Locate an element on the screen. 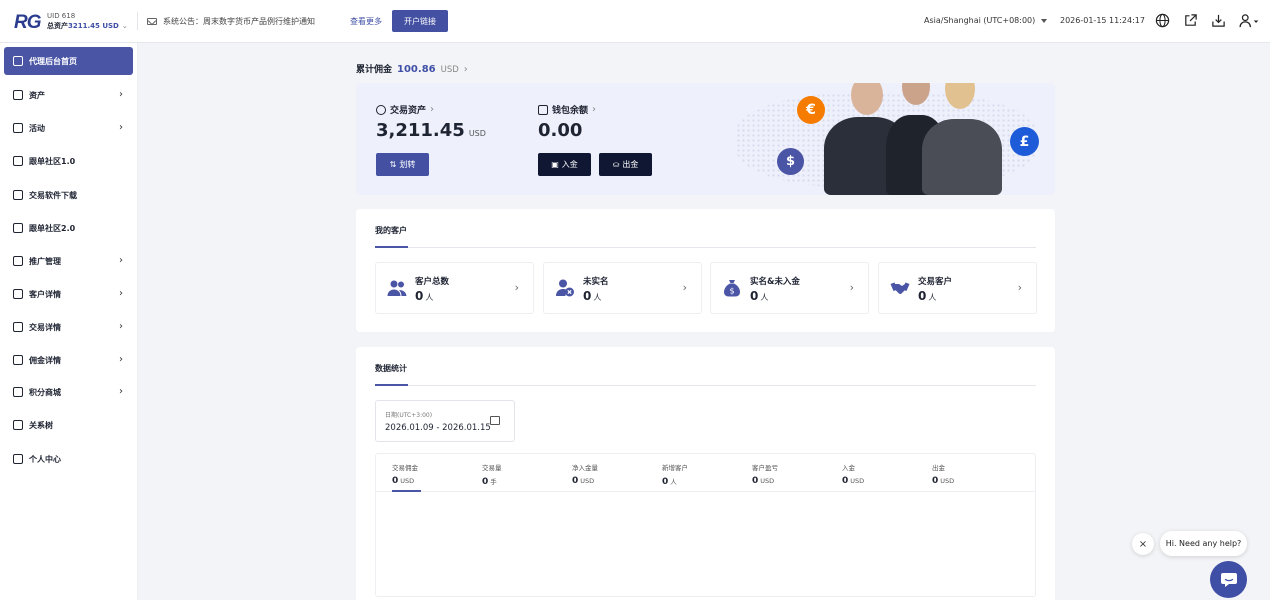  total-commission: 累计佣金 100.86 USD › is located at coordinates (412, 68).